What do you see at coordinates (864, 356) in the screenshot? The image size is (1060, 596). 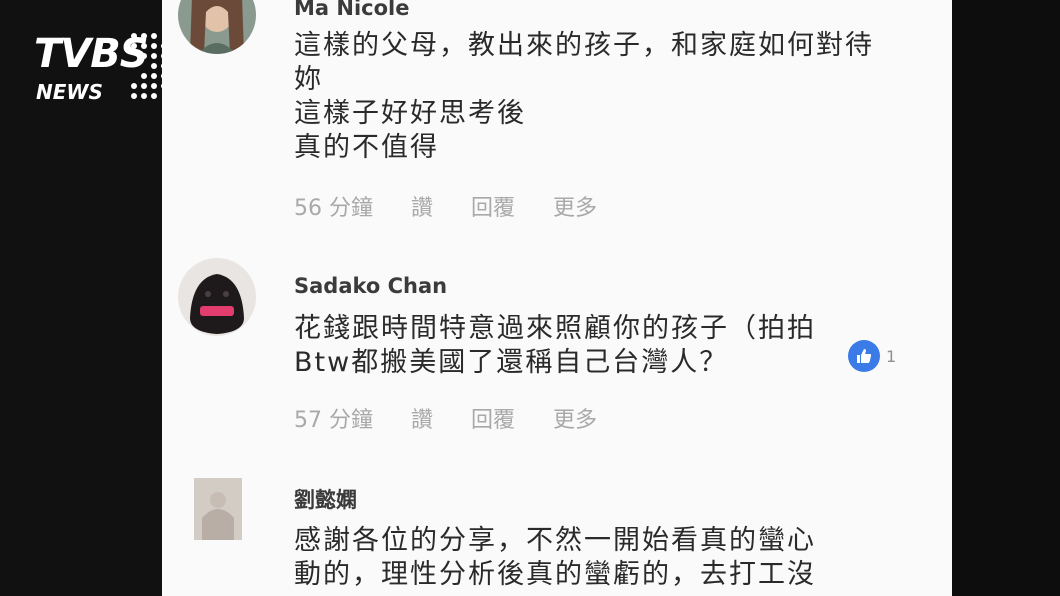 I see `thumbs-up-icon` at bounding box center [864, 356].